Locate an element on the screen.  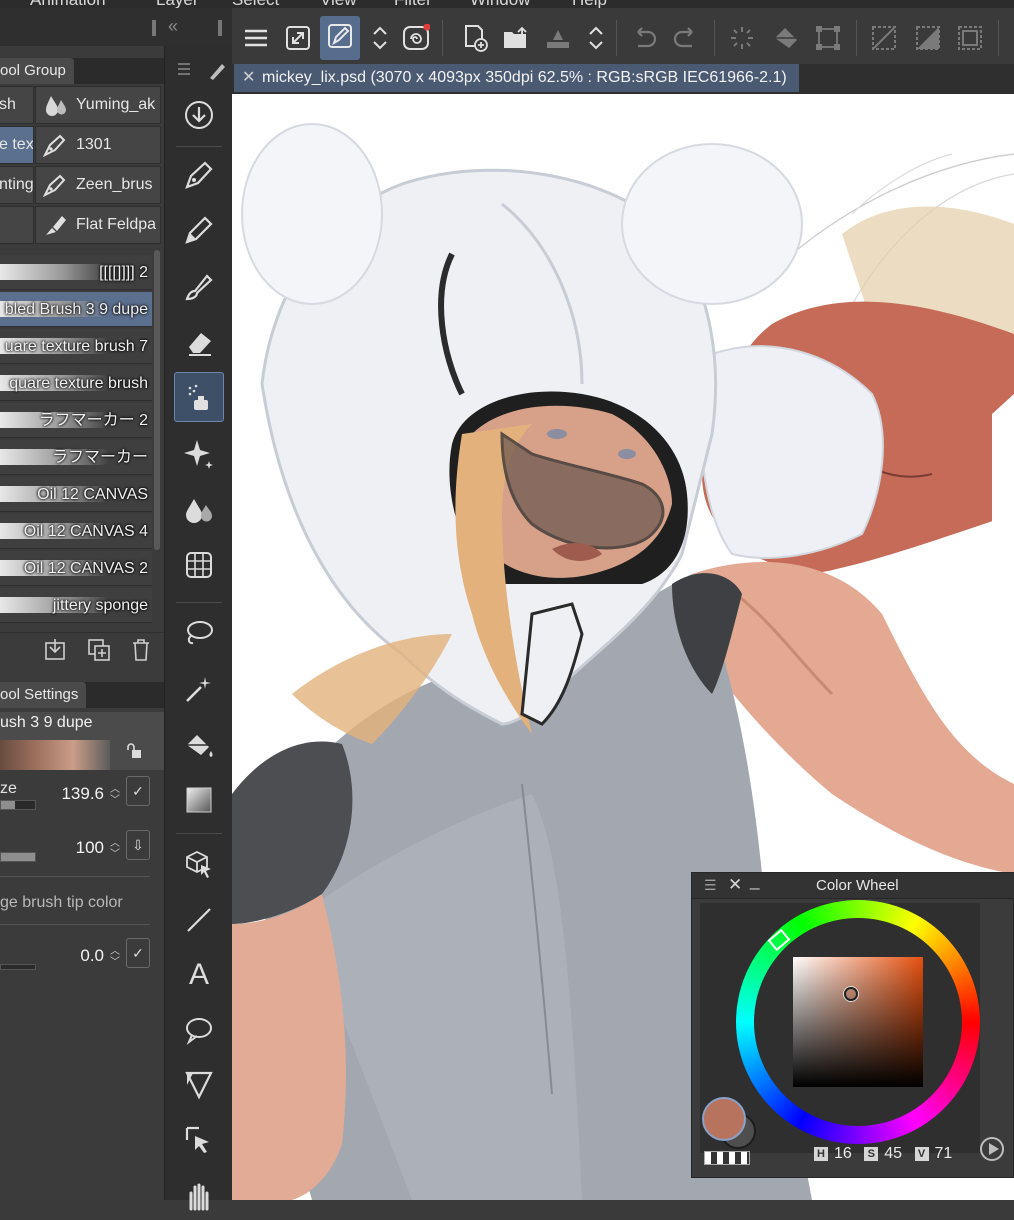
tool-text: A is located at coordinates (199, 975).